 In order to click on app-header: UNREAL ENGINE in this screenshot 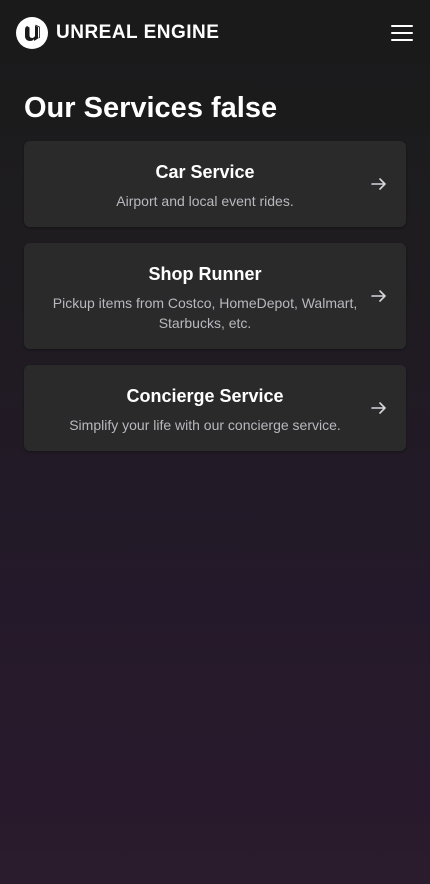, I will do `click(215, 33)`.